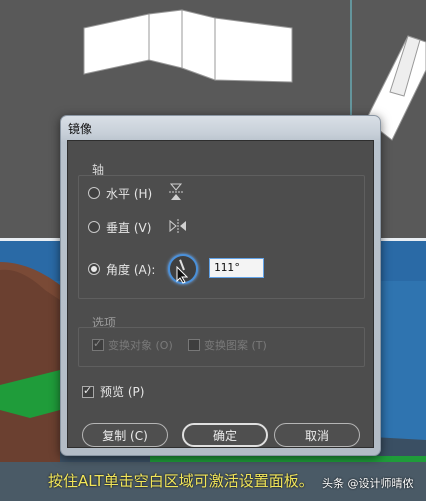 The width and height of the screenshot is (426, 501). Describe the element at coordinates (140, 345) in the screenshot. I see `transform-objects-label: 变换对象 (O)` at that location.